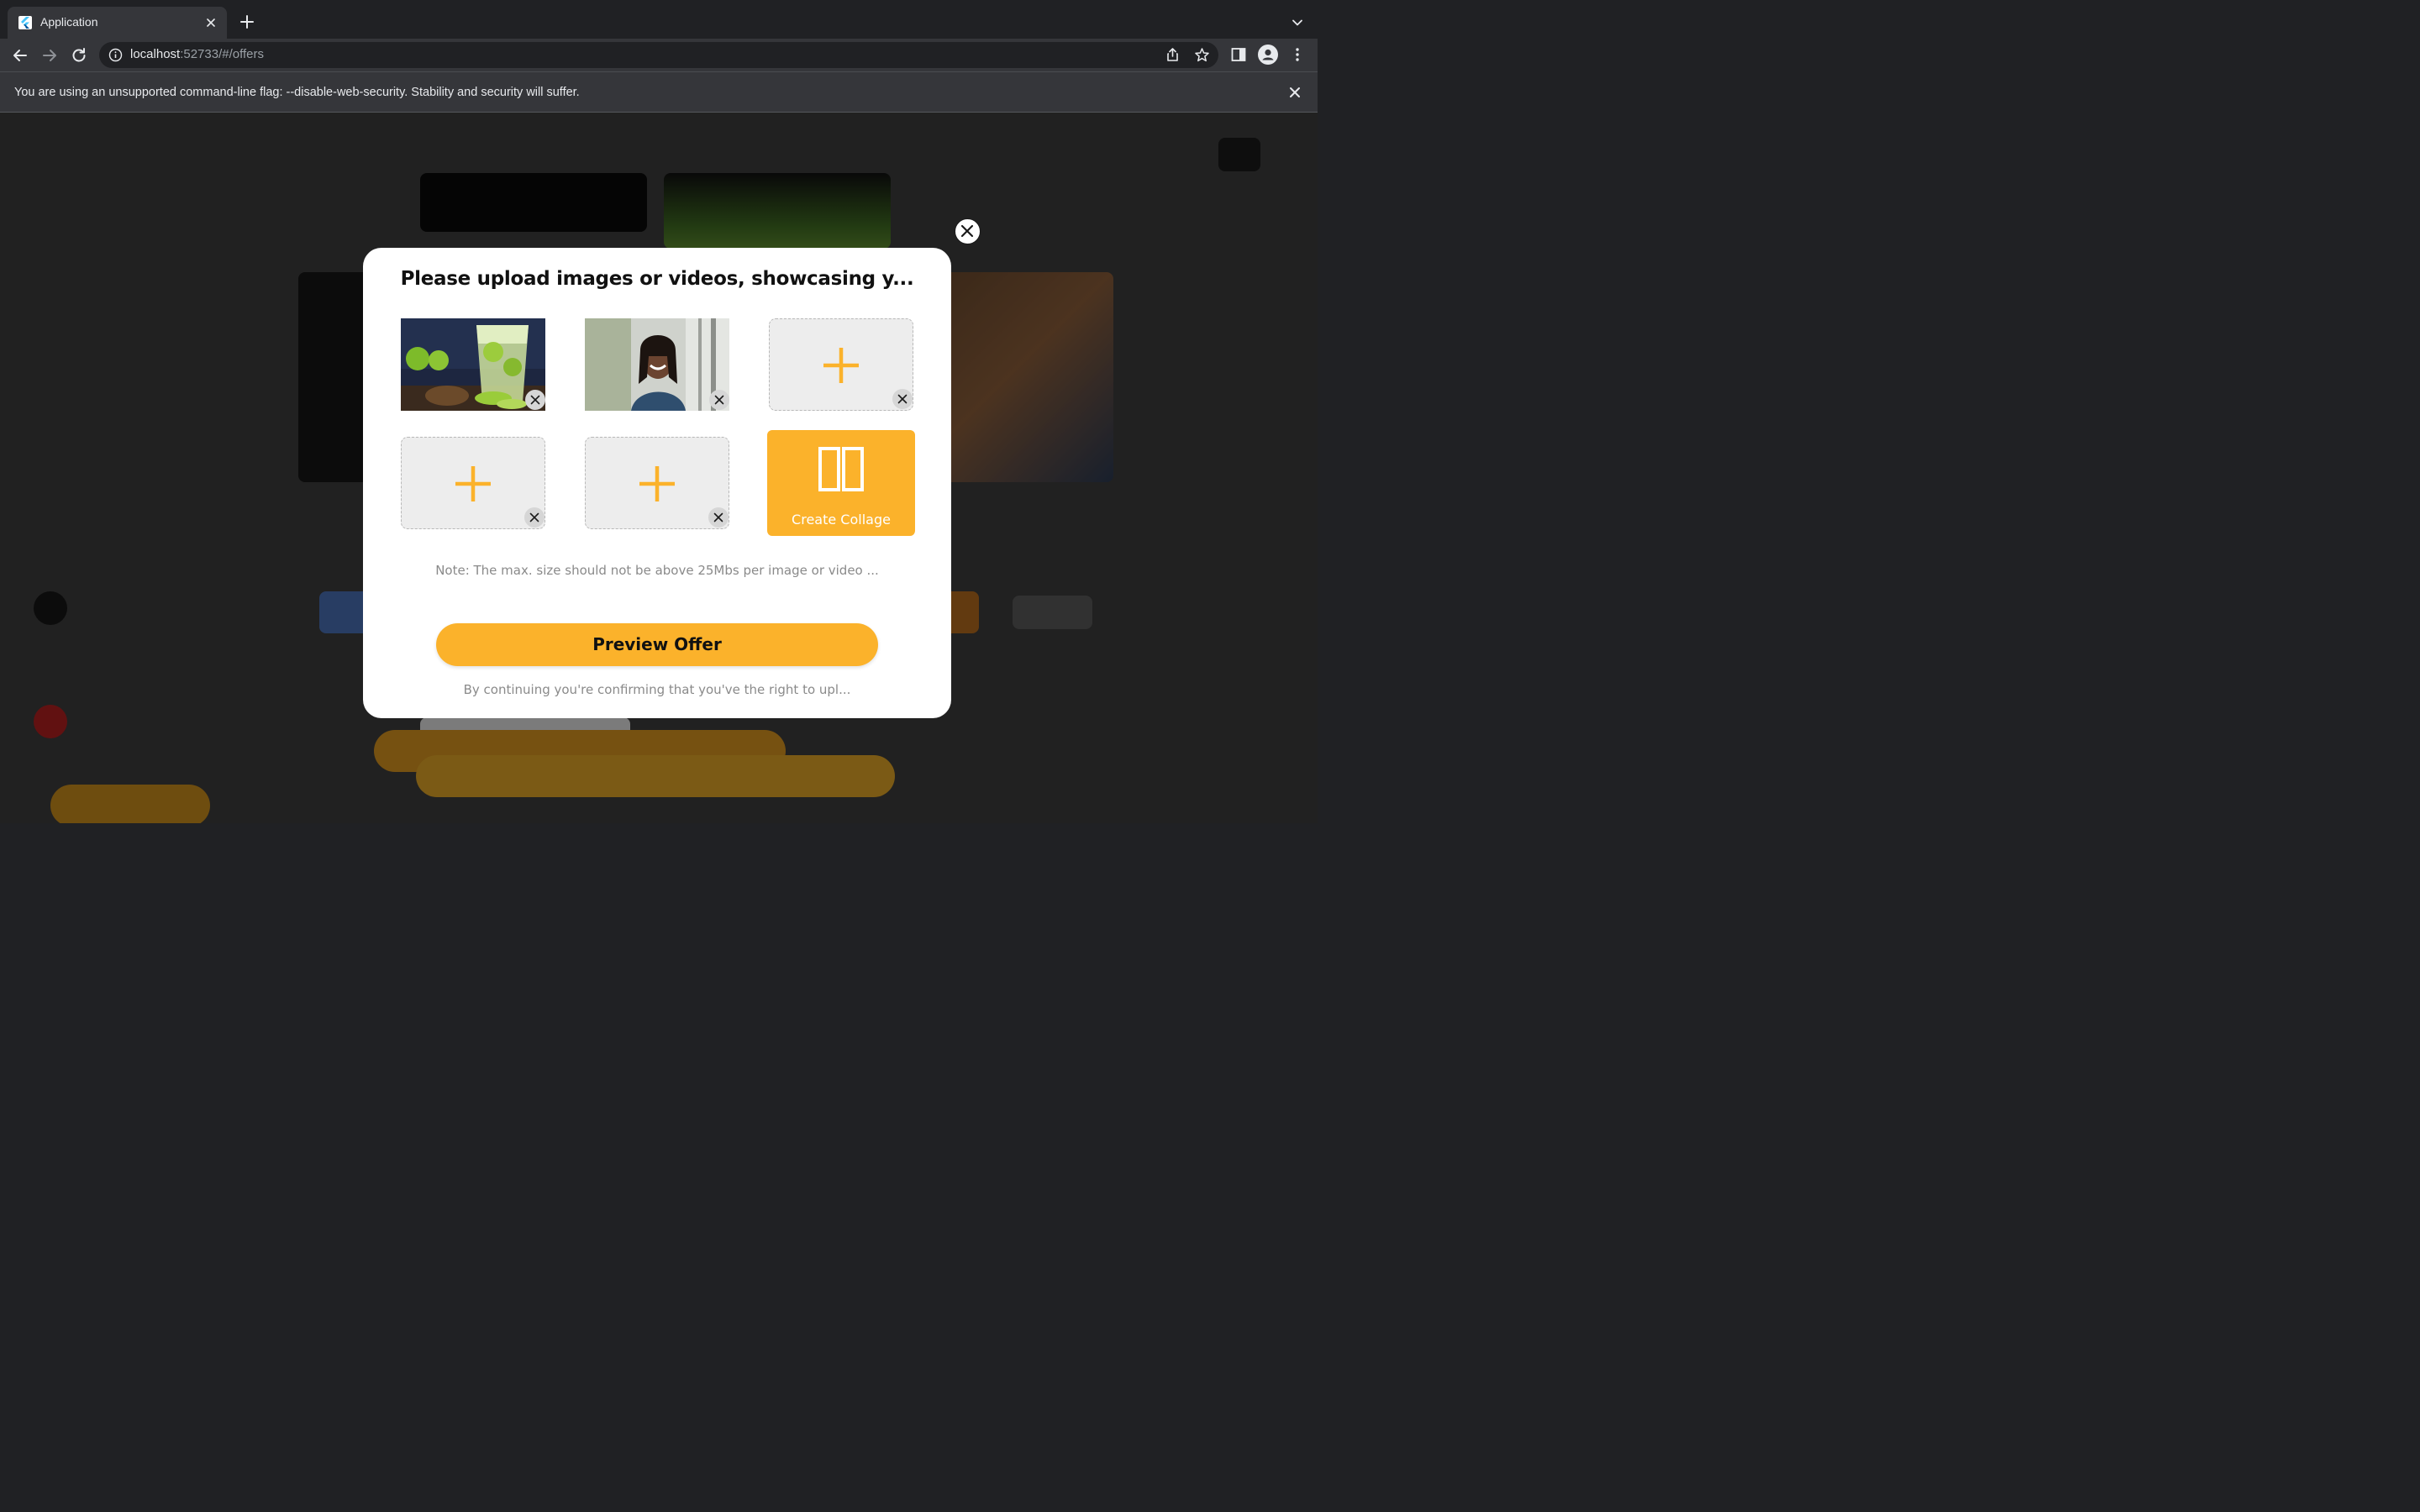 Image resolution: width=2420 pixels, height=1512 pixels. Describe the element at coordinates (117, 23) in the screenshot. I see `browser-tab: Application` at that location.